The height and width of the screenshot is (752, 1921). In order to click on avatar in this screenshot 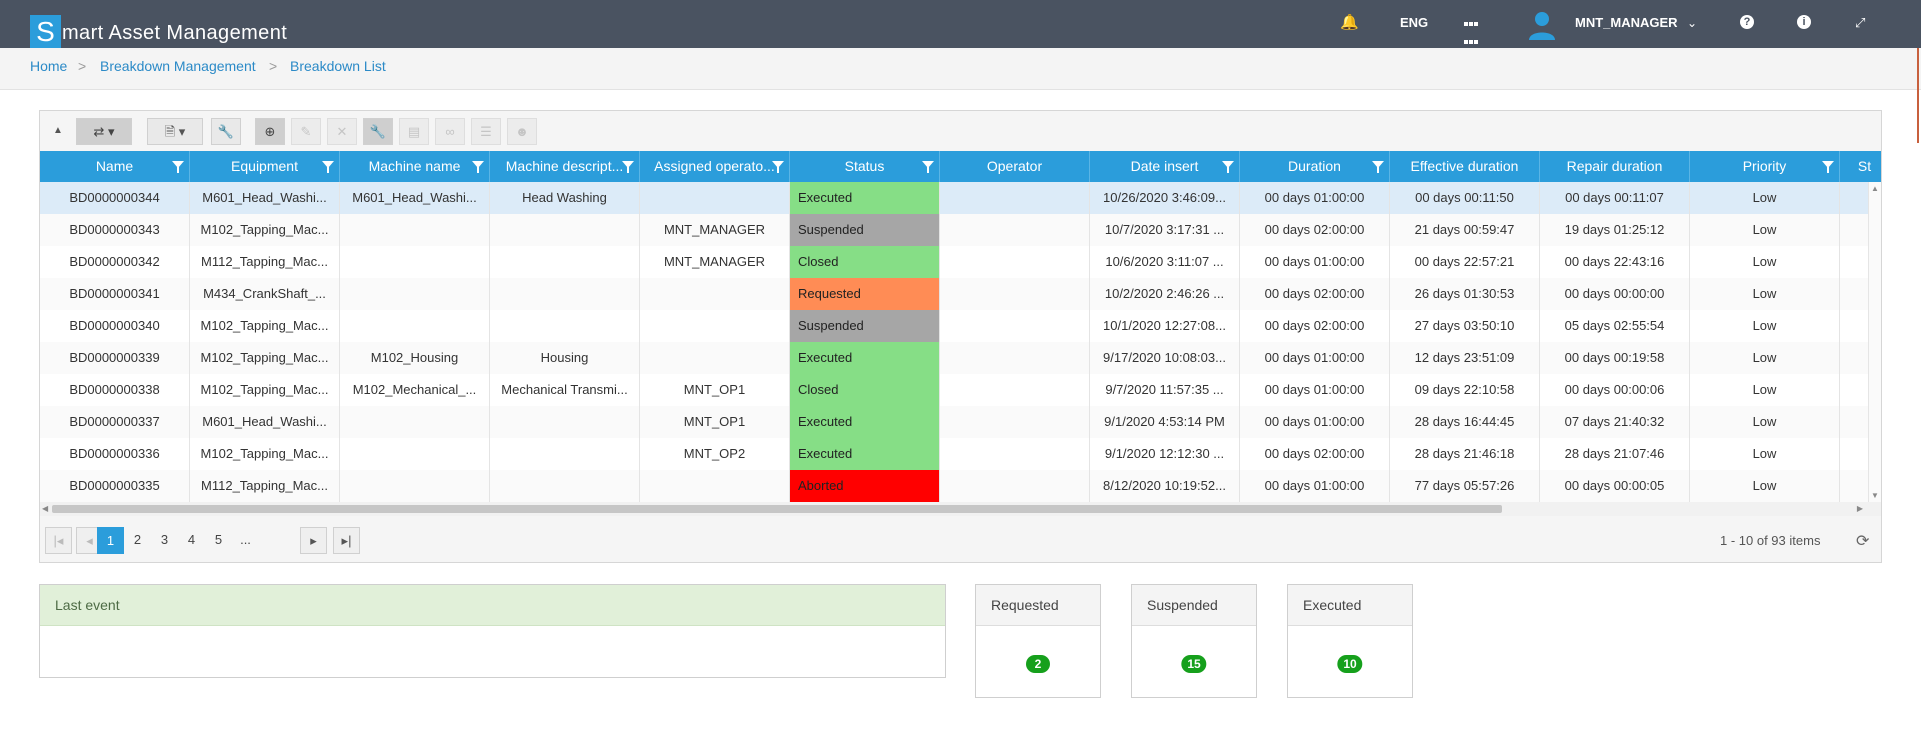, I will do `click(1542, 24)`.